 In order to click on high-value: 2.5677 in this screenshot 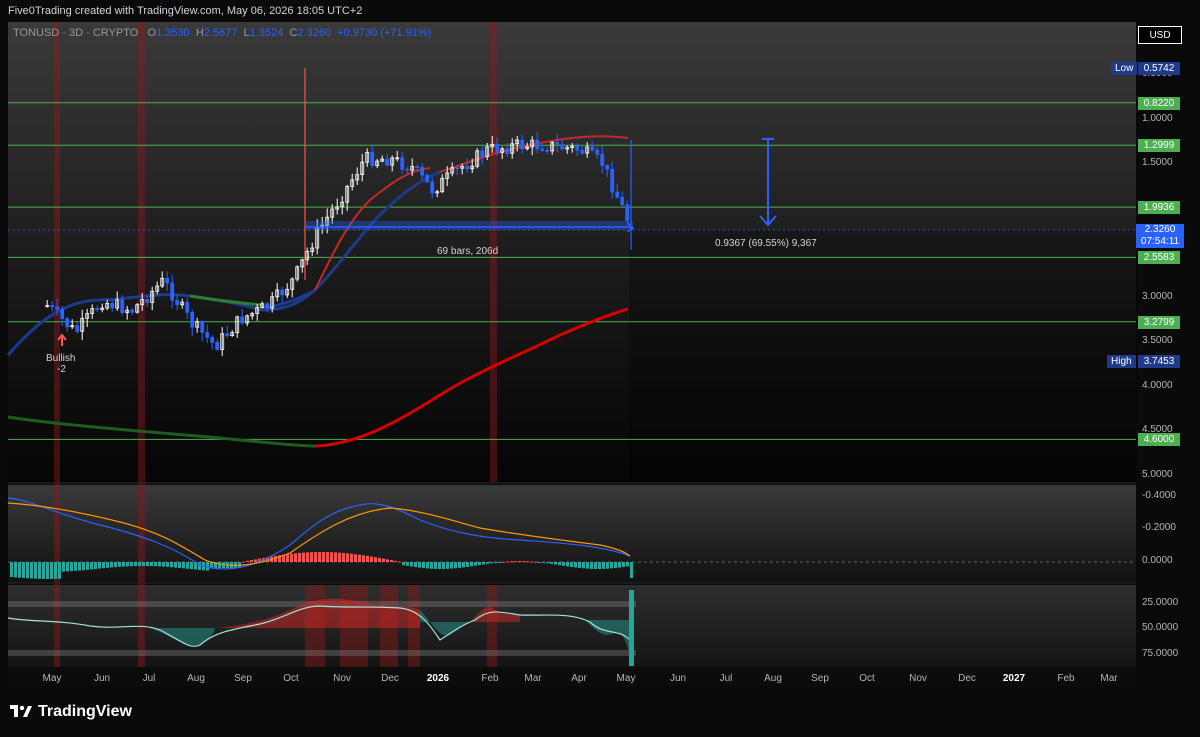, I will do `click(220, 33)`.